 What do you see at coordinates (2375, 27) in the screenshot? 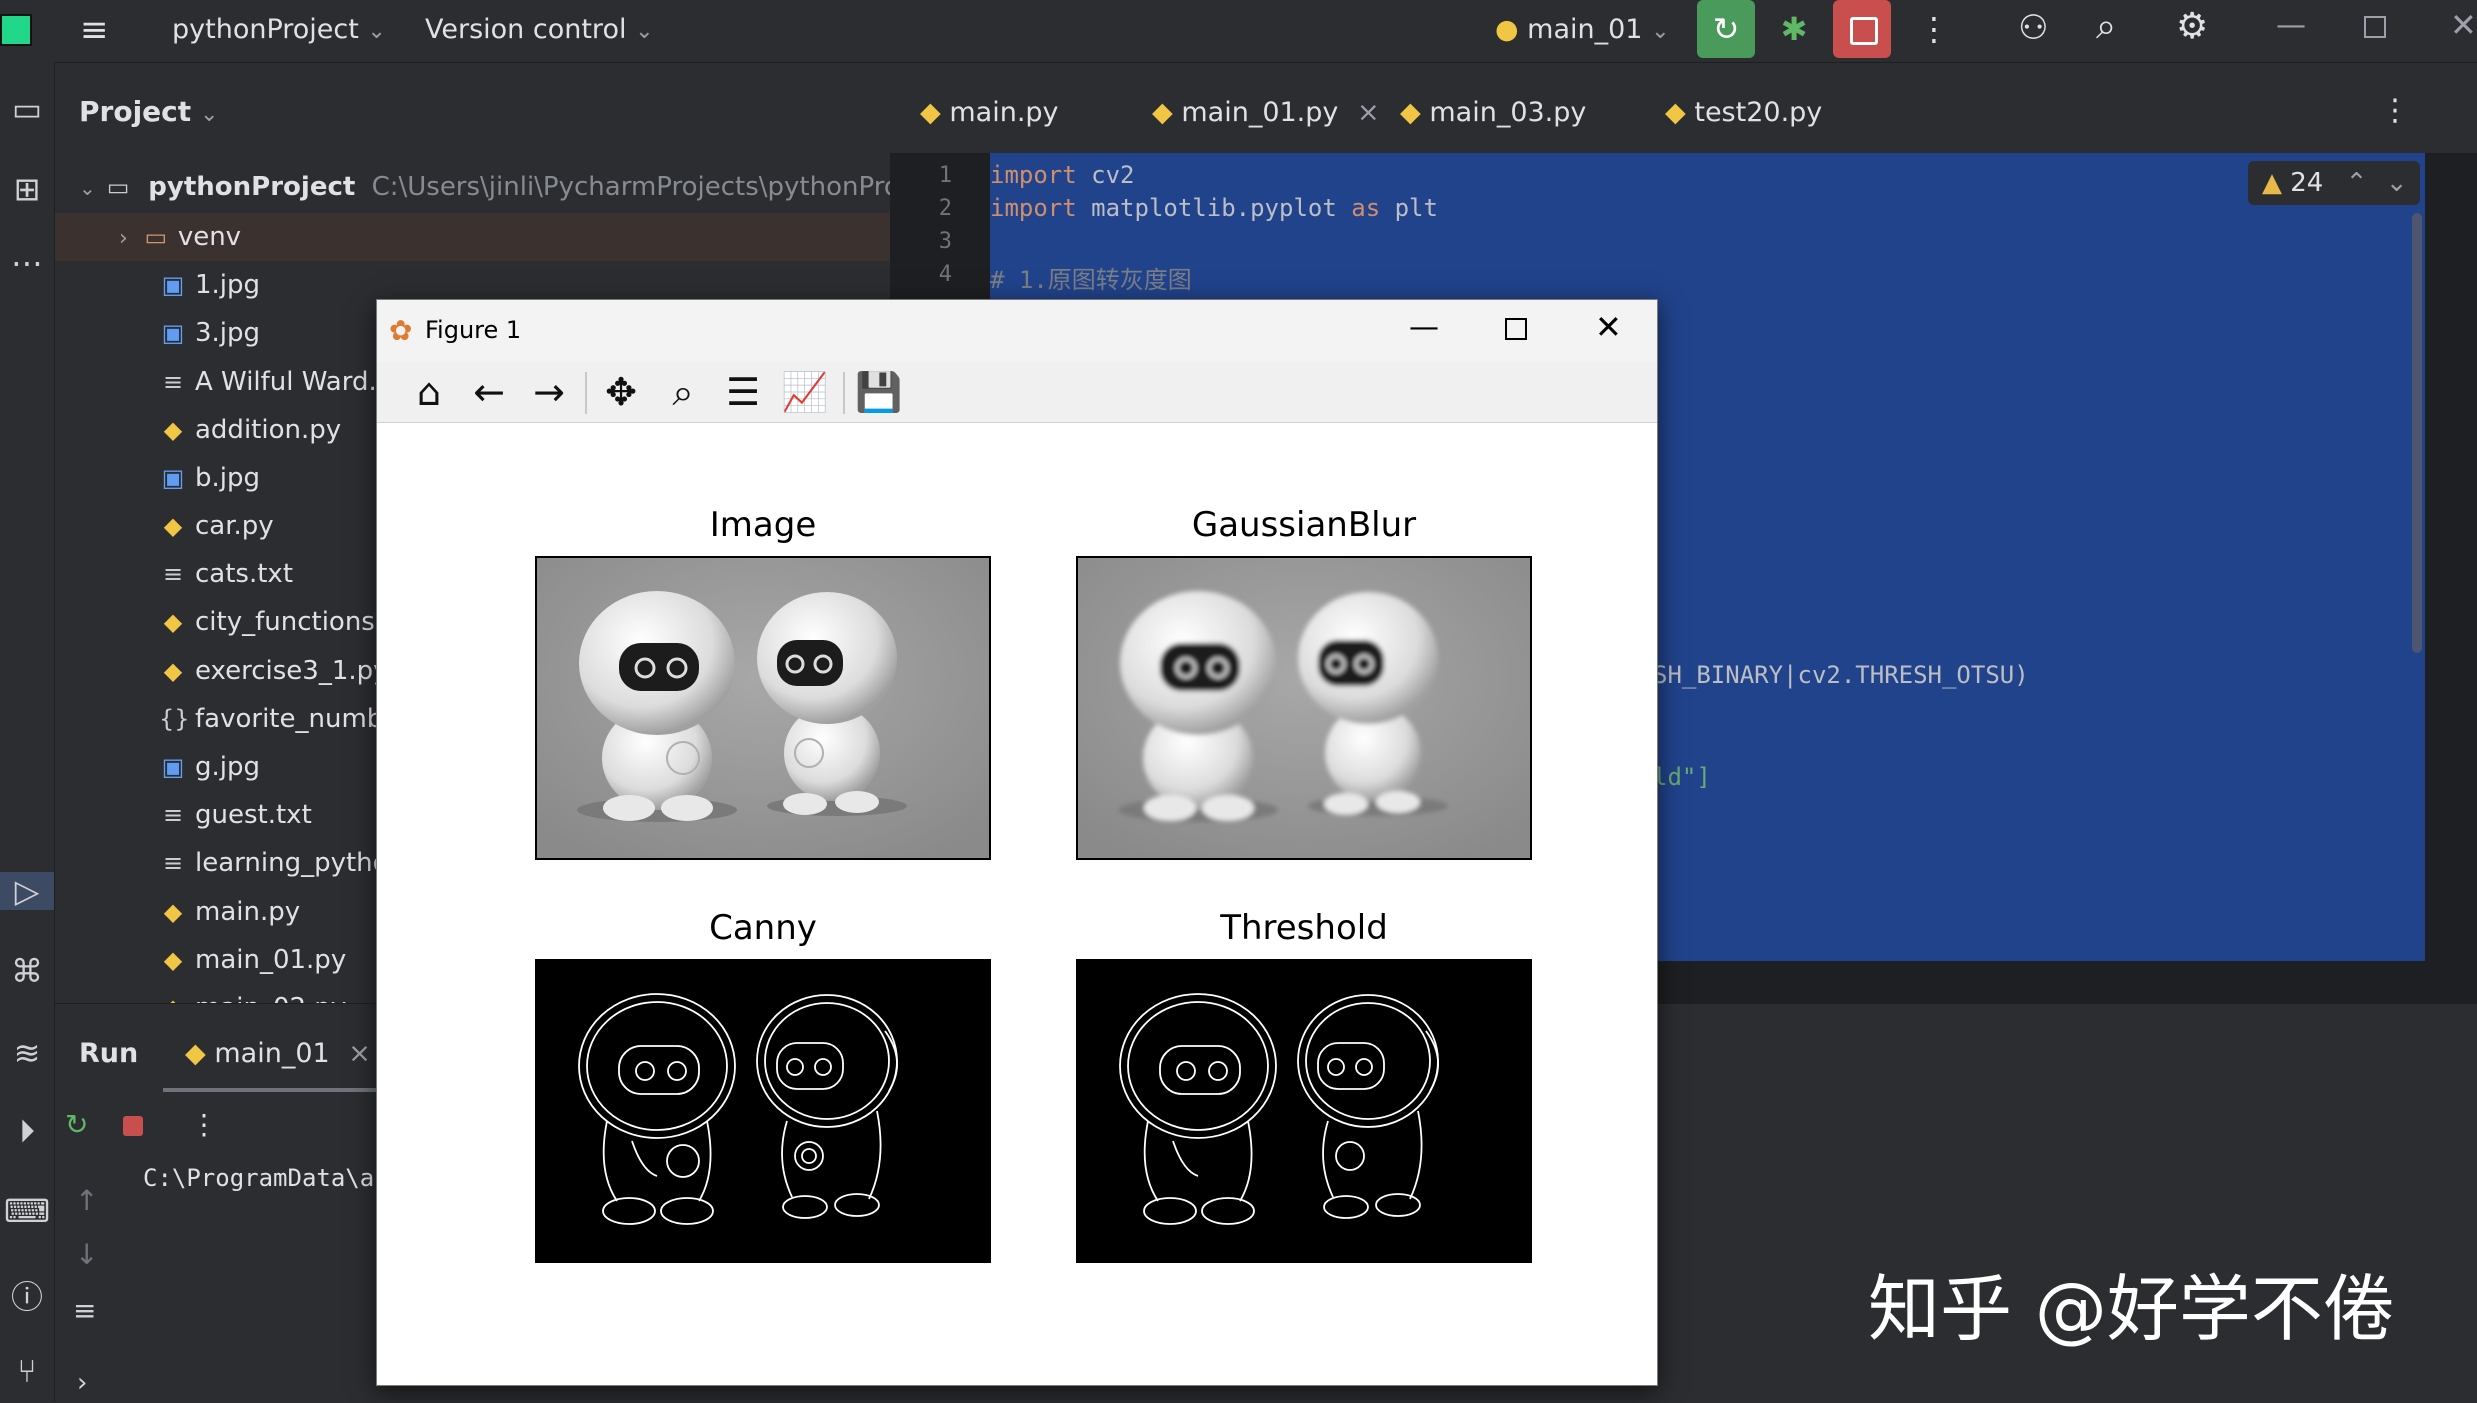
I see `maximize-window-button` at bounding box center [2375, 27].